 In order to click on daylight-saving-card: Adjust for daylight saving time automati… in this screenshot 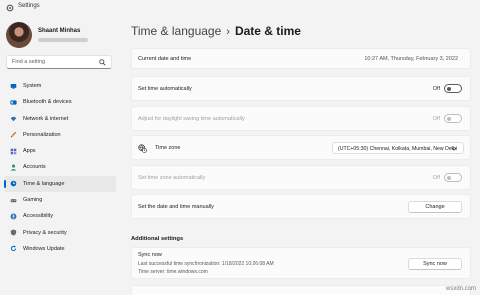, I will do `click(301, 118)`.